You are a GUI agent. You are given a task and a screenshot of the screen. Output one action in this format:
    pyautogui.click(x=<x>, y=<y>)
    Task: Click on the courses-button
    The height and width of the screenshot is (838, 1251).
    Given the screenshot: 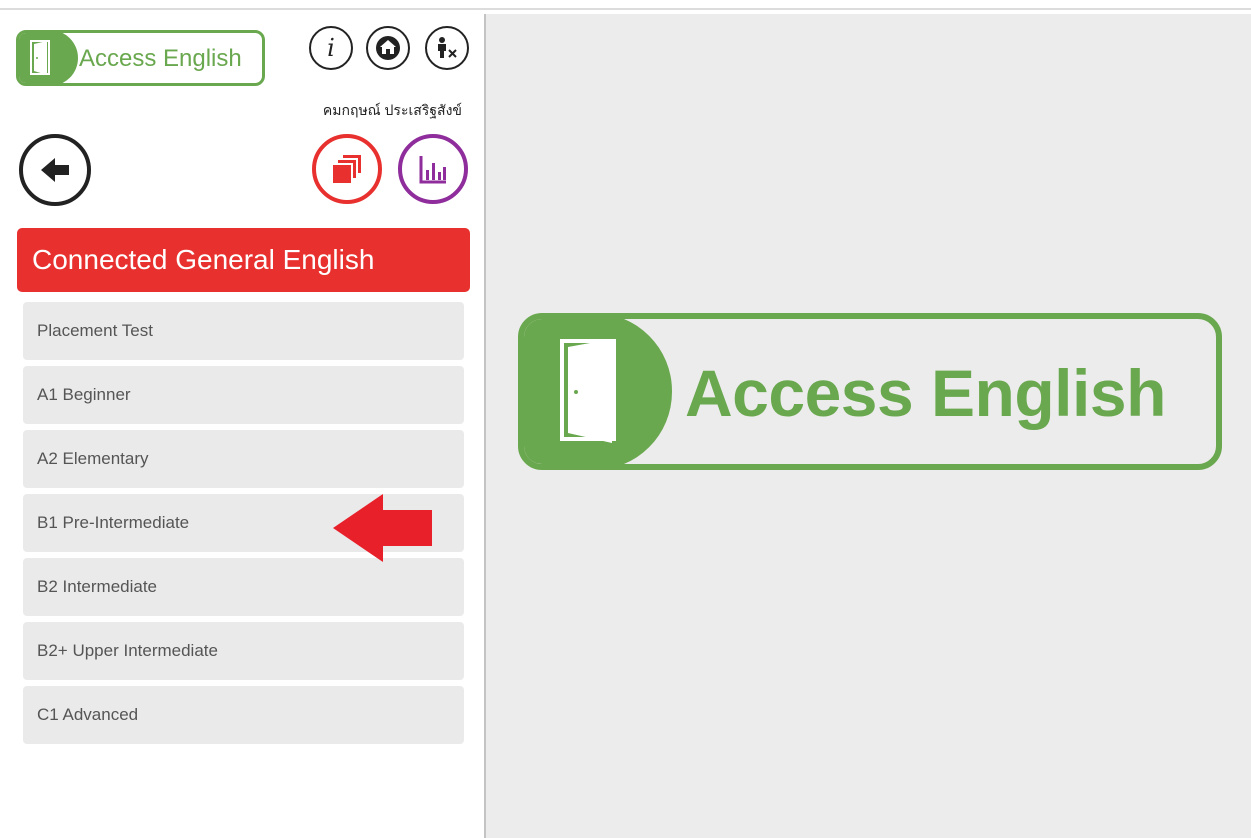 What is the action you would take?
    pyautogui.click(x=347, y=169)
    